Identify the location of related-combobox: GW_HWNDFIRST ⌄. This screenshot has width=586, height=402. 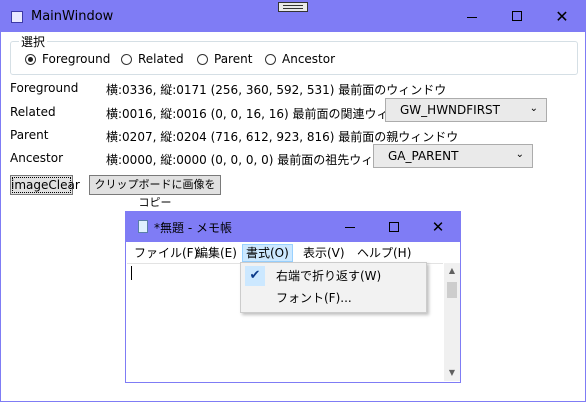
(466, 110).